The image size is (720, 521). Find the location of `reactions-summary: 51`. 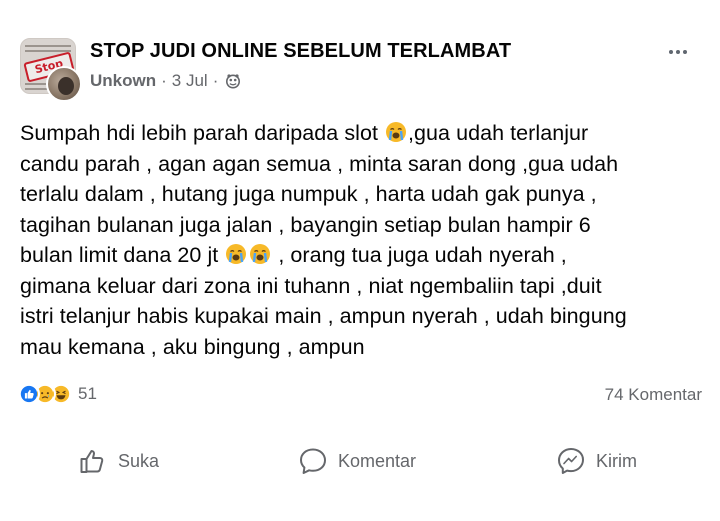

reactions-summary: 51 is located at coordinates (57, 394).